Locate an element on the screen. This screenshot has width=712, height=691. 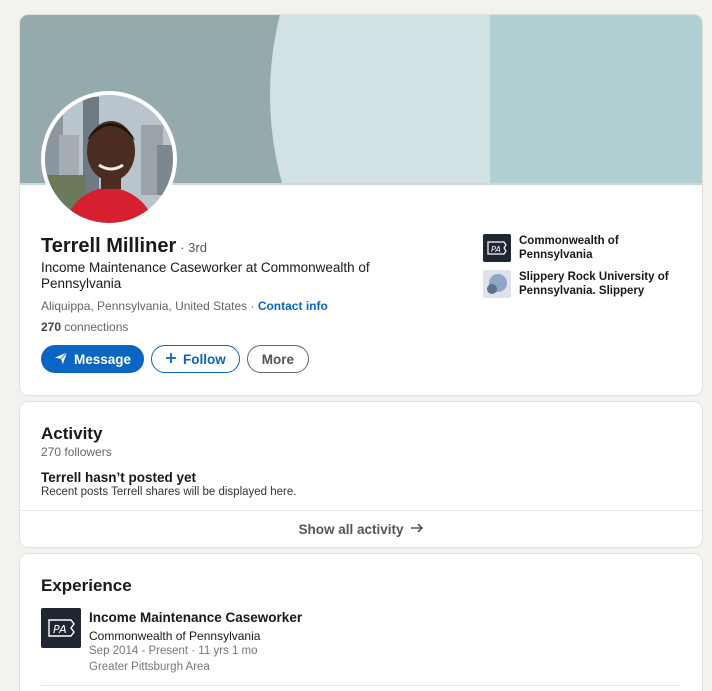
message-button: Message is located at coordinates (93, 359).